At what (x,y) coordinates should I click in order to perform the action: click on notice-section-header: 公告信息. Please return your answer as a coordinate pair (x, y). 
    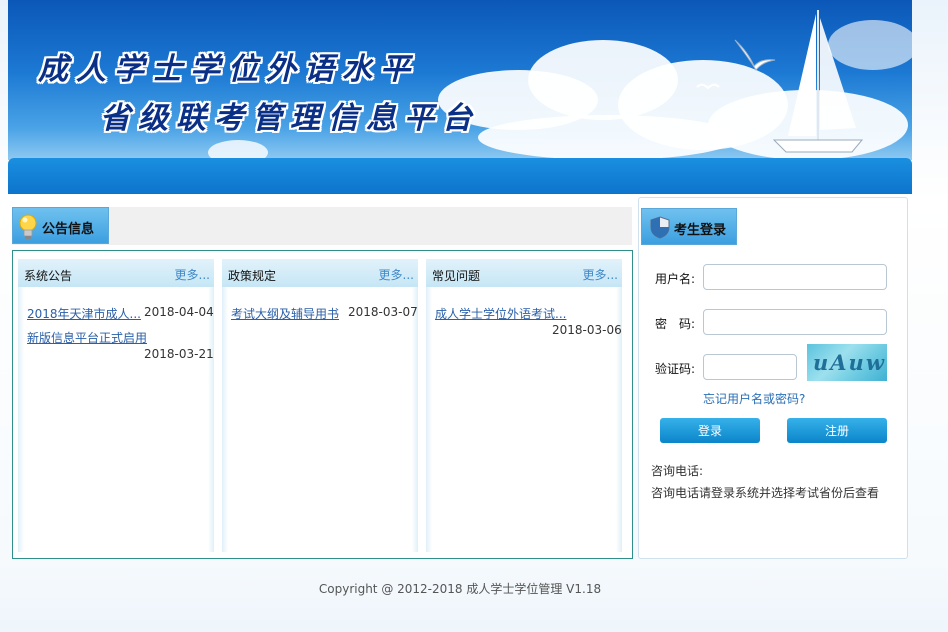
    Looking at the image, I should click on (322, 226).